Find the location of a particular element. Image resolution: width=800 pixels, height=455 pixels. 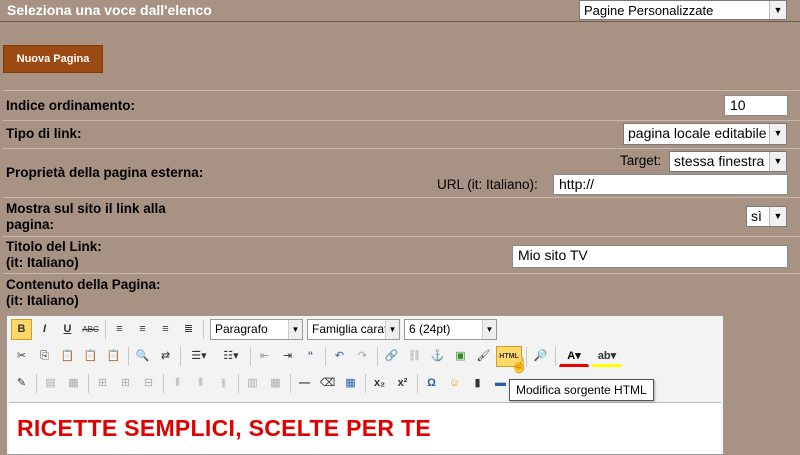

target-select-value: stessa finestra is located at coordinates (719, 161).